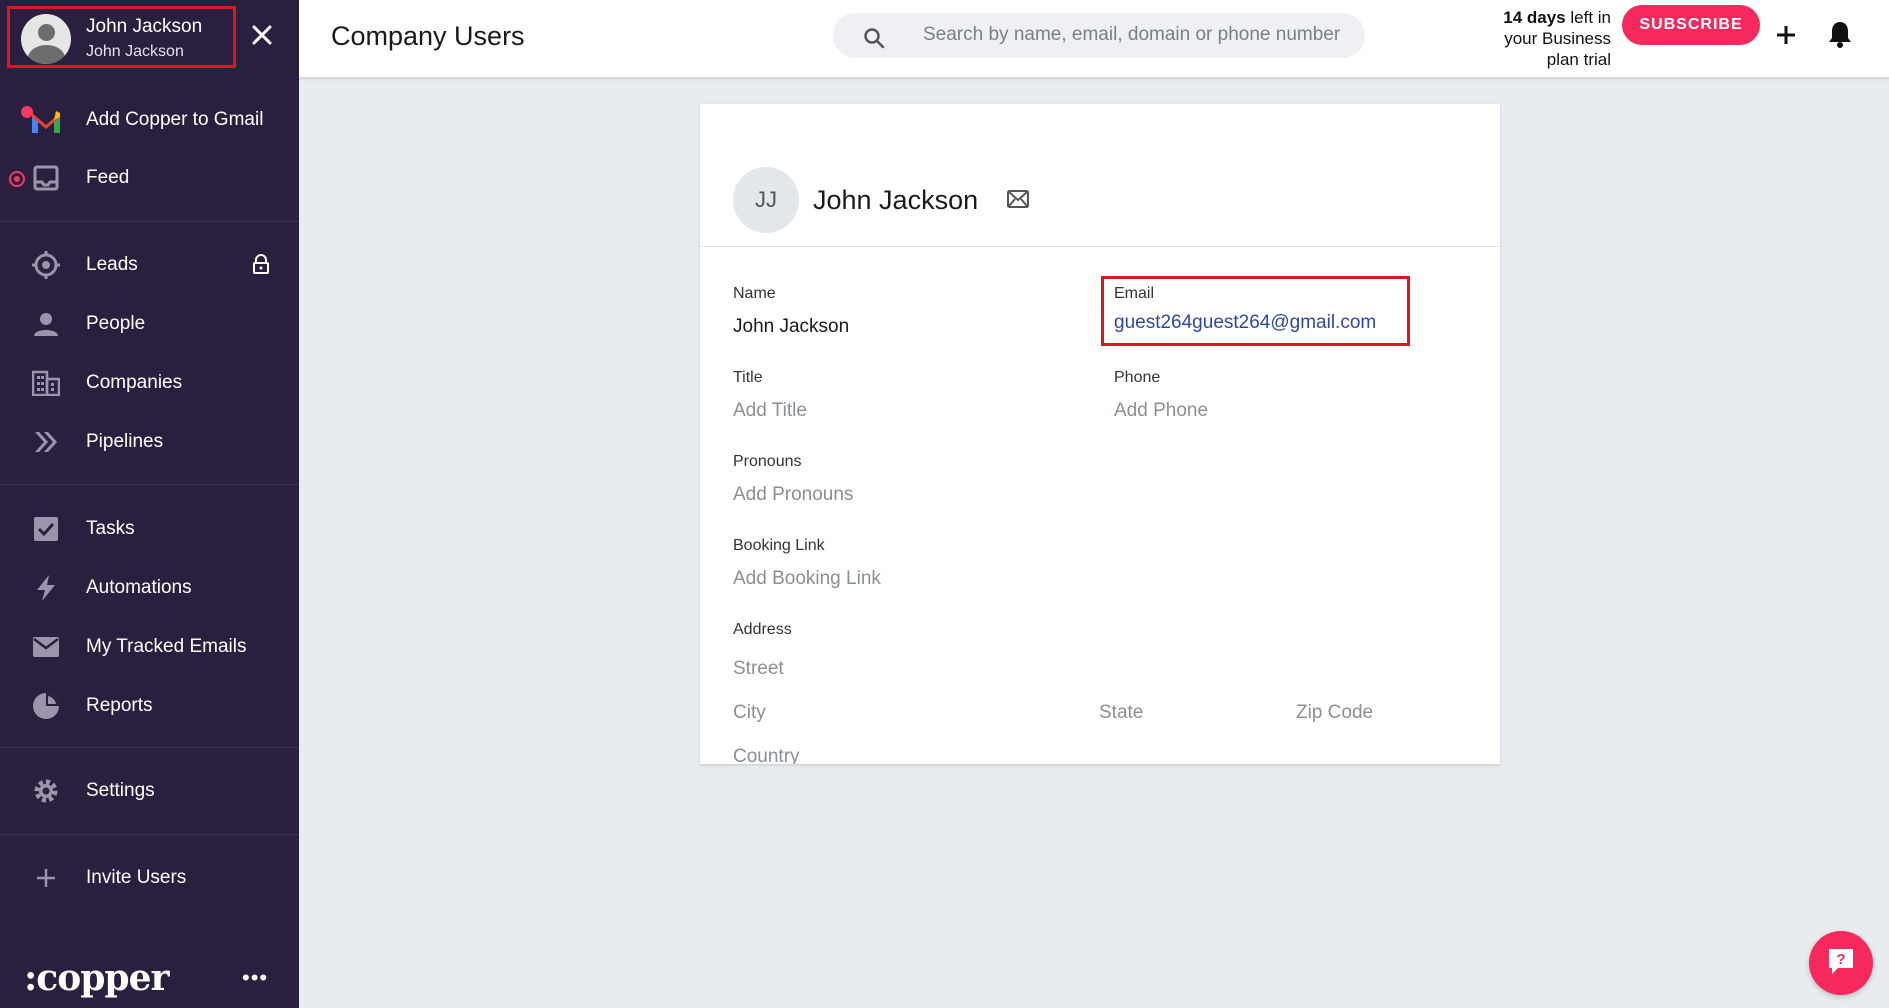  Describe the element at coordinates (758, 669) in the screenshot. I see `street-field: Street` at that location.